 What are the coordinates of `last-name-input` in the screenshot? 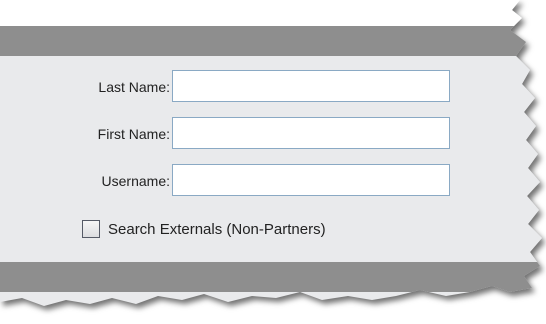 It's located at (311, 86).